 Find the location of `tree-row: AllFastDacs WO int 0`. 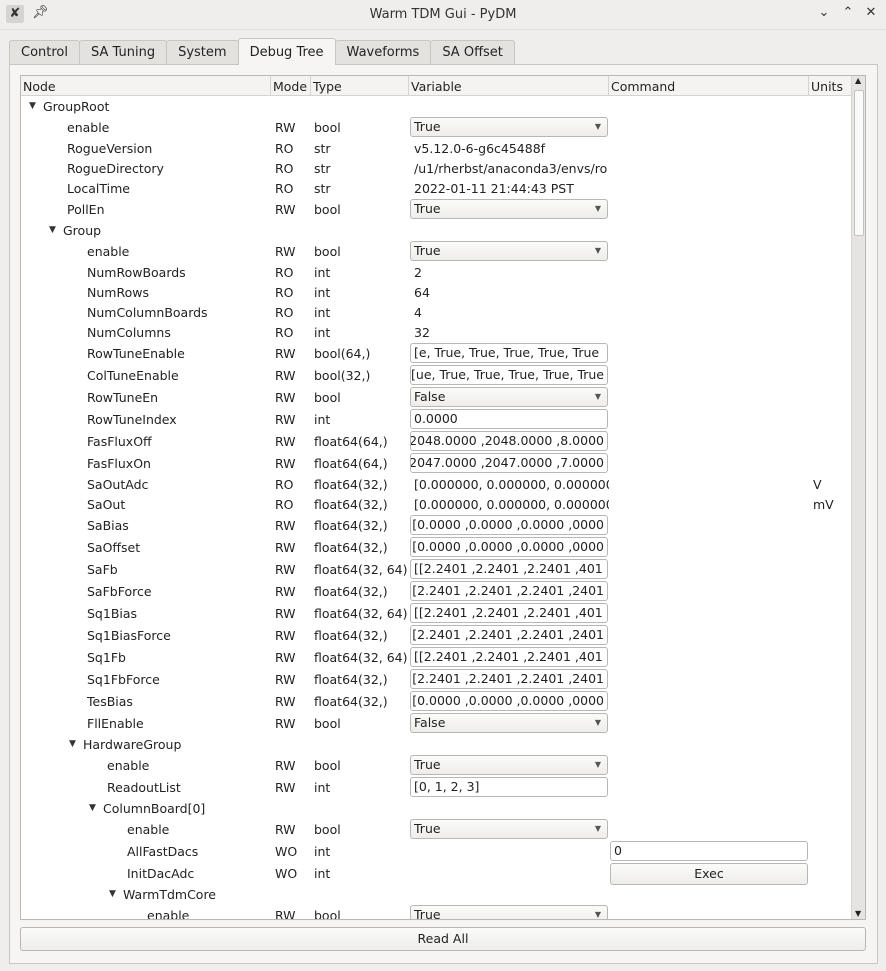

tree-row: AllFastDacs WO int 0 is located at coordinates (436, 851).